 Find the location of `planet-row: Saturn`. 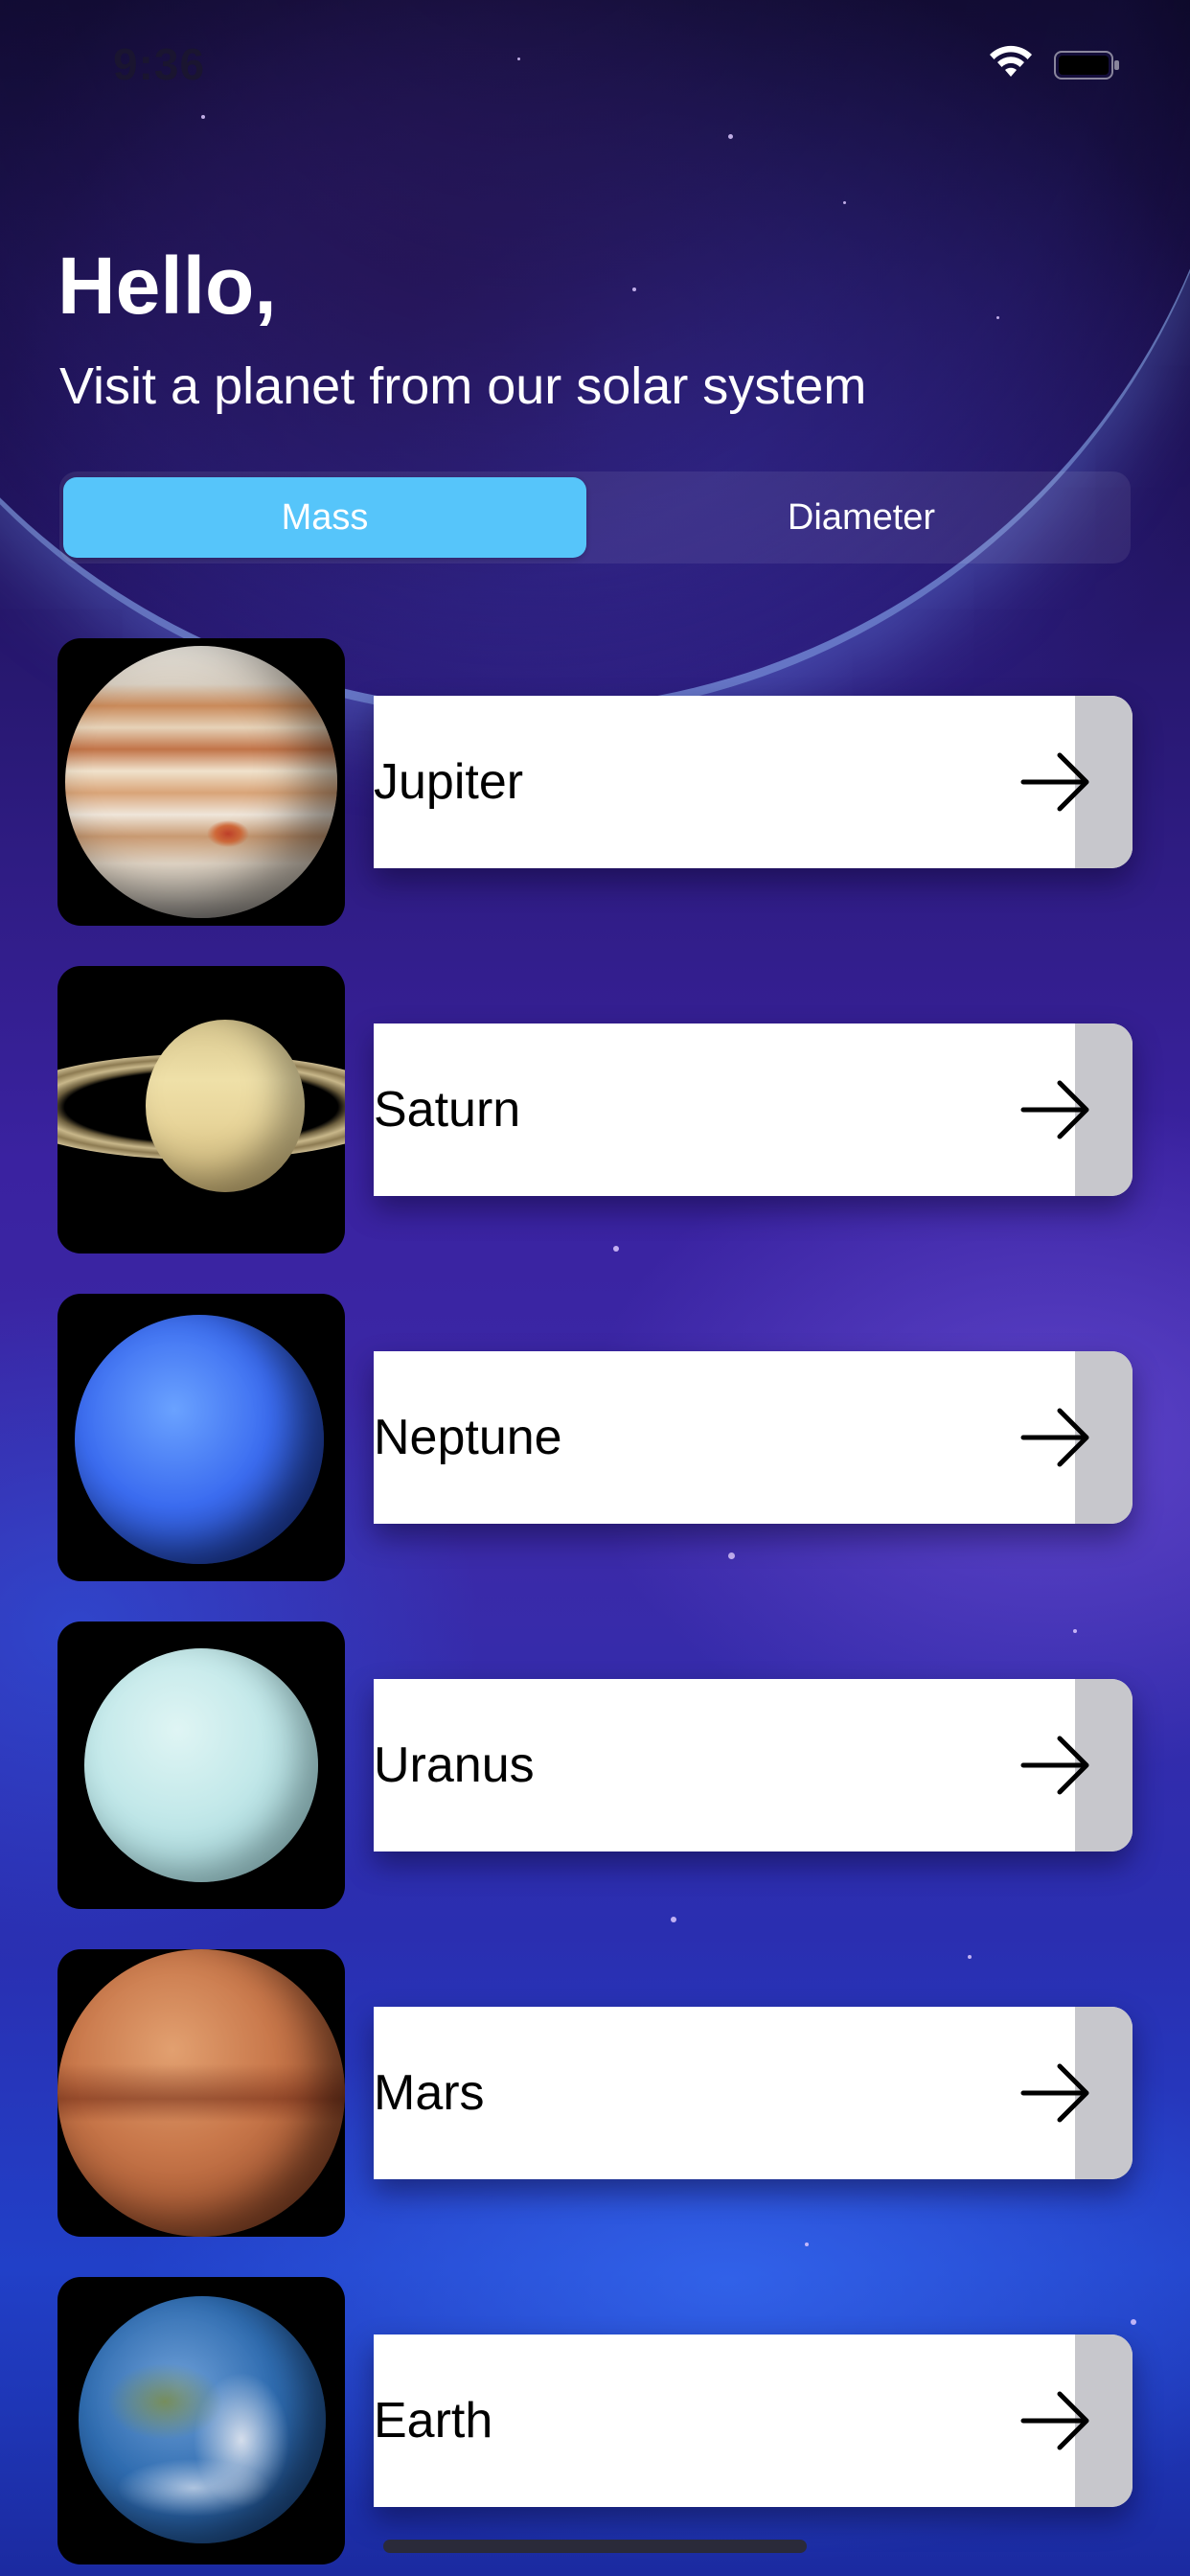

planet-row: Saturn is located at coordinates (595, 1110).